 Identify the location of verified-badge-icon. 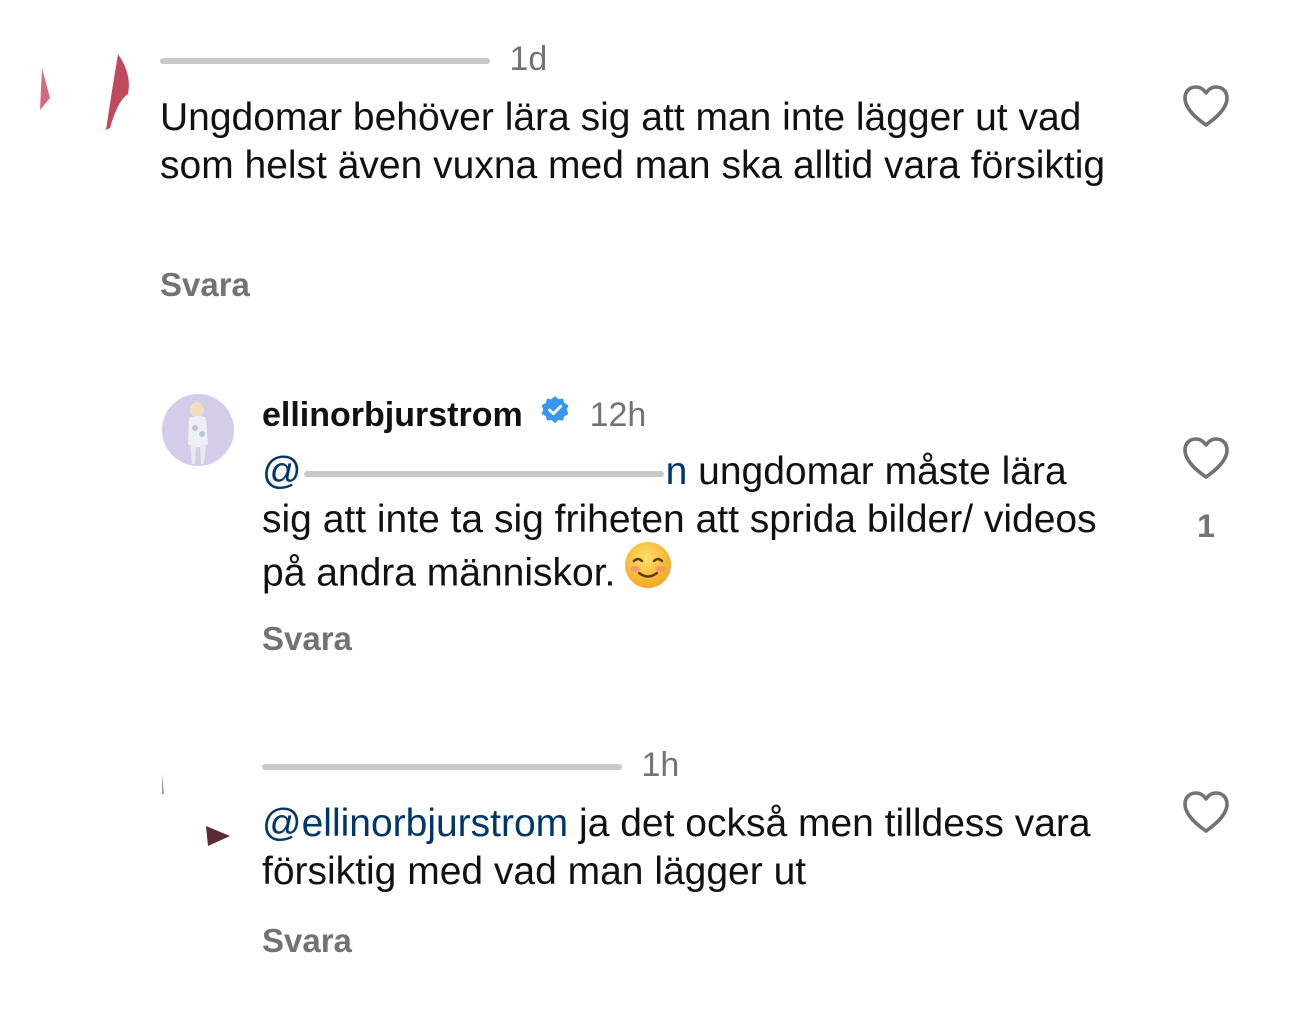
(555, 414).